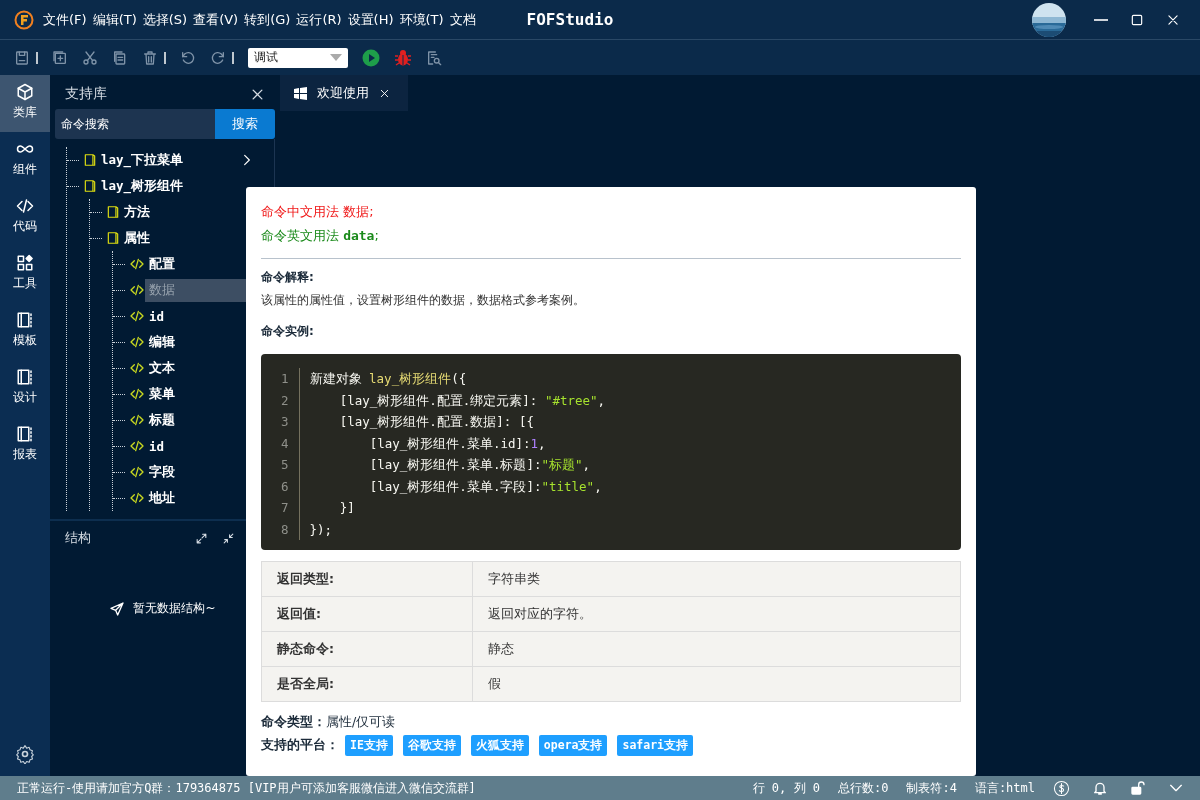 The width and height of the screenshot is (1200, 800). What do you see at coordinates (786, 788) in the screenshot?
I see `cursor-position: 行 0, 列 0` at bounding box center [786, 788].